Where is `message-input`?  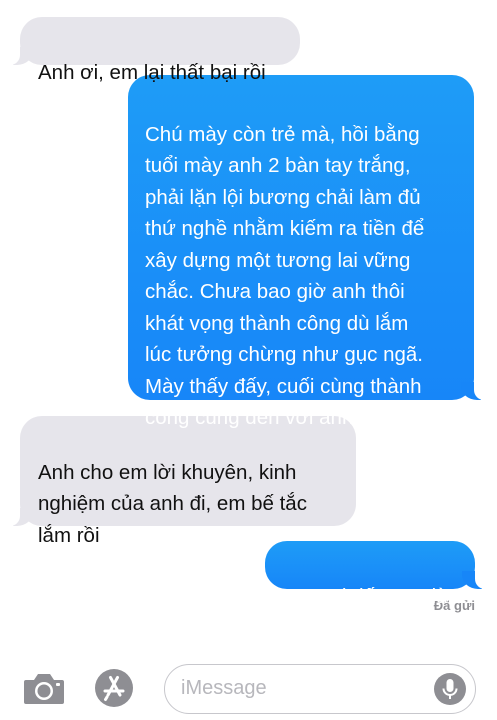 message-input is located at coordinates (306, 688).